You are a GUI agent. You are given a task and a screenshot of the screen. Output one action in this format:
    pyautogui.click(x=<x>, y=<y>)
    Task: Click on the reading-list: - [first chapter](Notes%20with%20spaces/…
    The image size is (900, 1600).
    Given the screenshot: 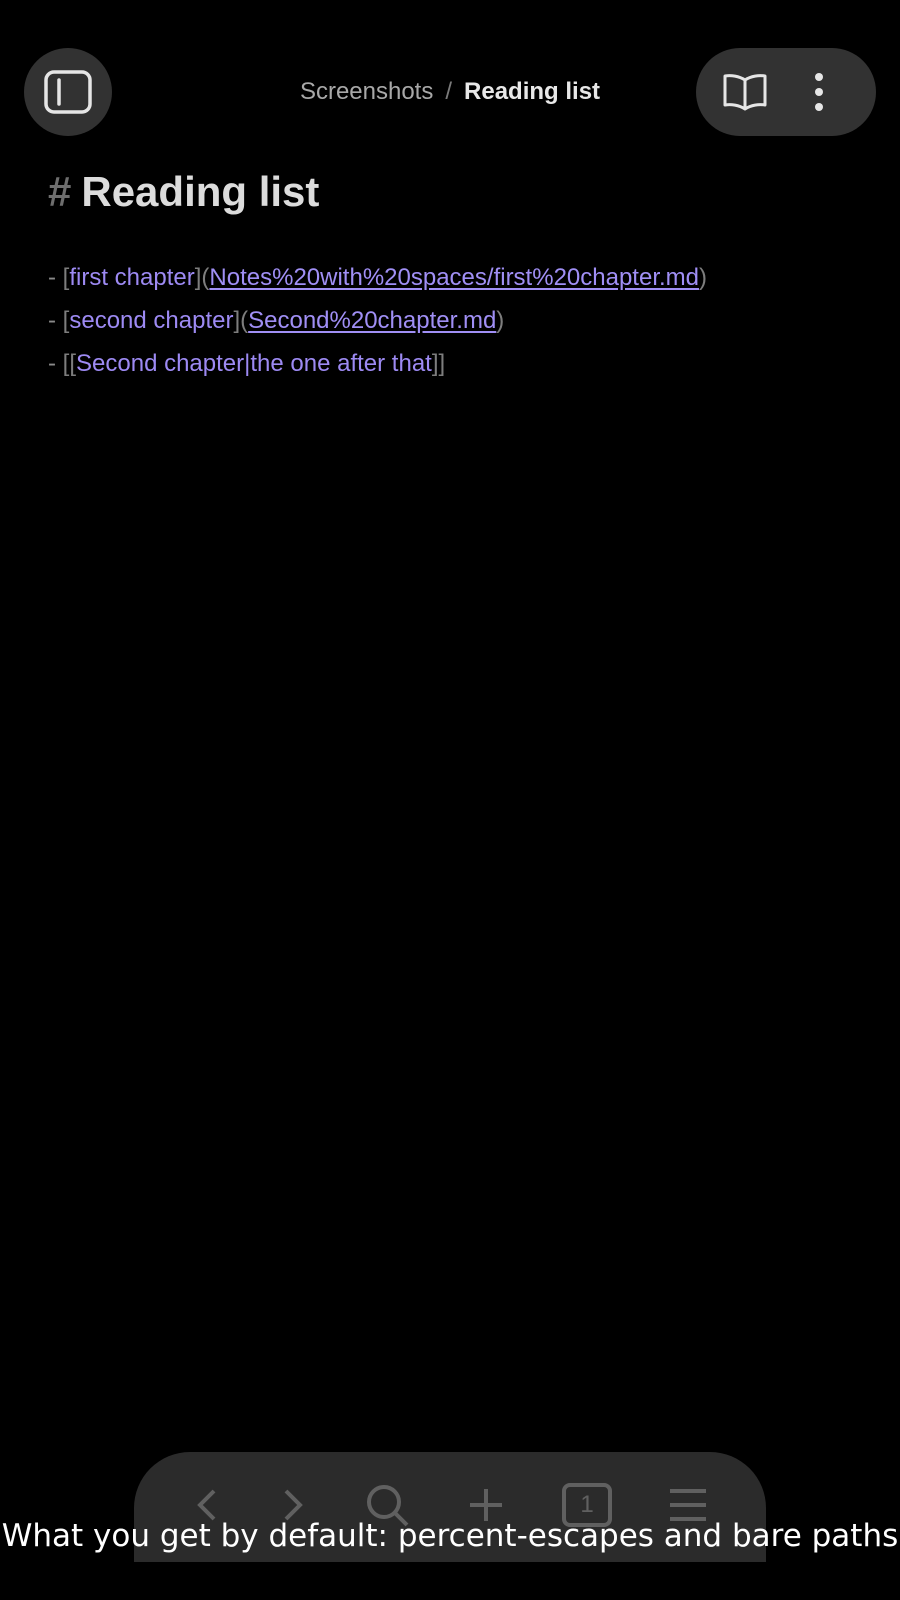 What is the action you would take?
    pyautogui.click(x=454, y=326)
    